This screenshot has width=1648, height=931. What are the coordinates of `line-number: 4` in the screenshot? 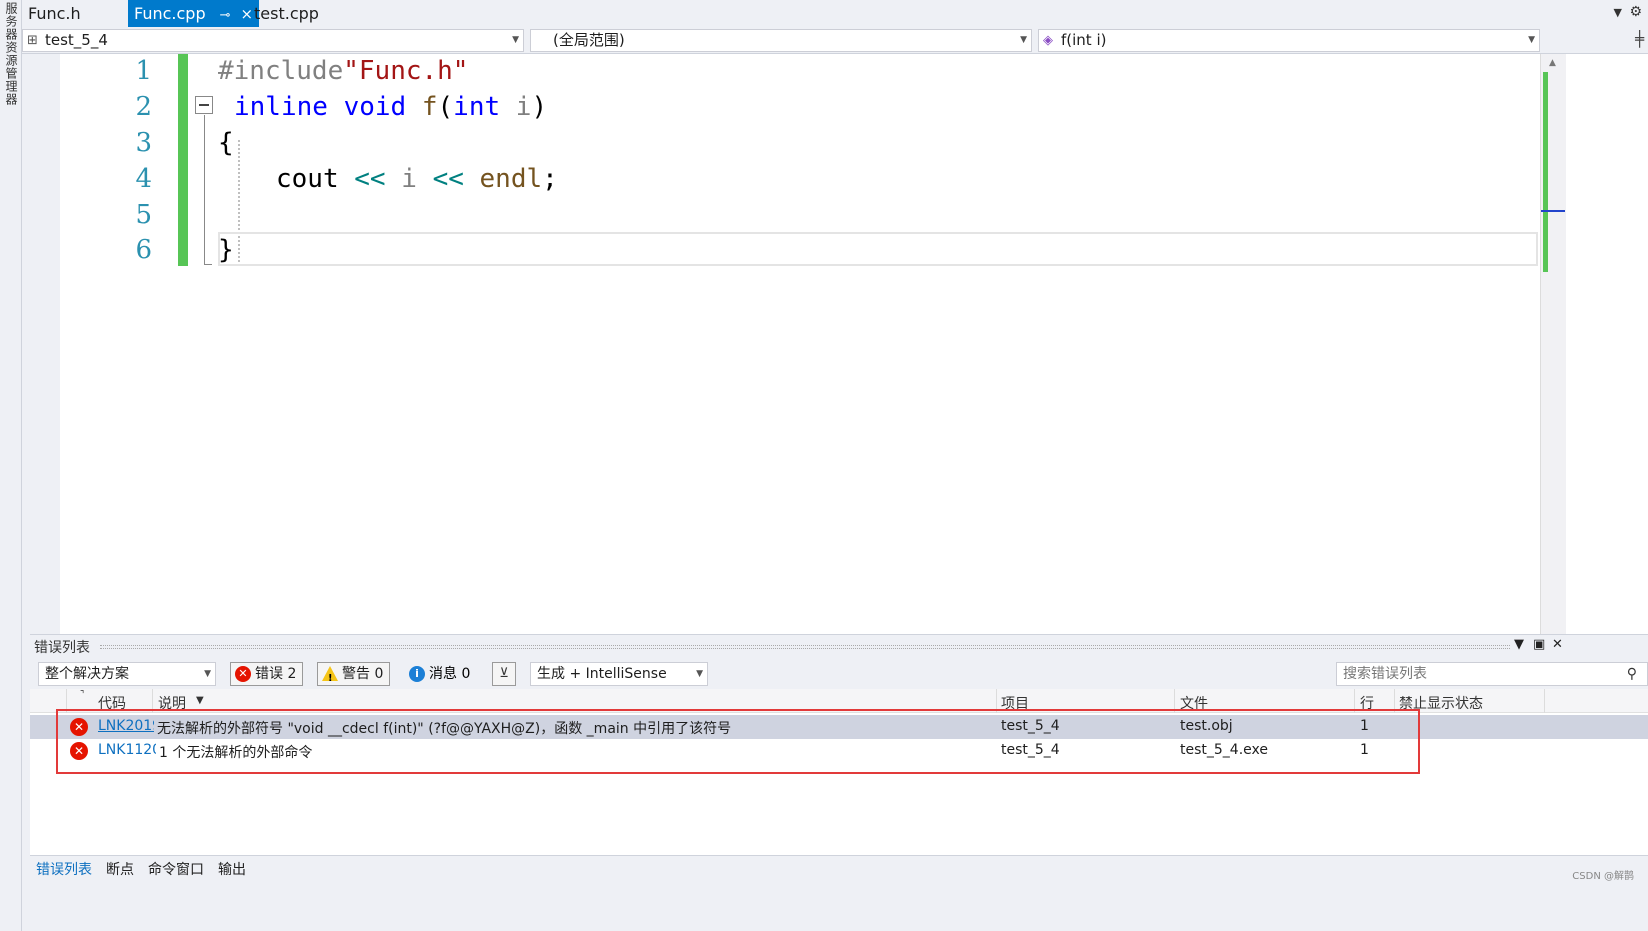 It's located at (143, 179).